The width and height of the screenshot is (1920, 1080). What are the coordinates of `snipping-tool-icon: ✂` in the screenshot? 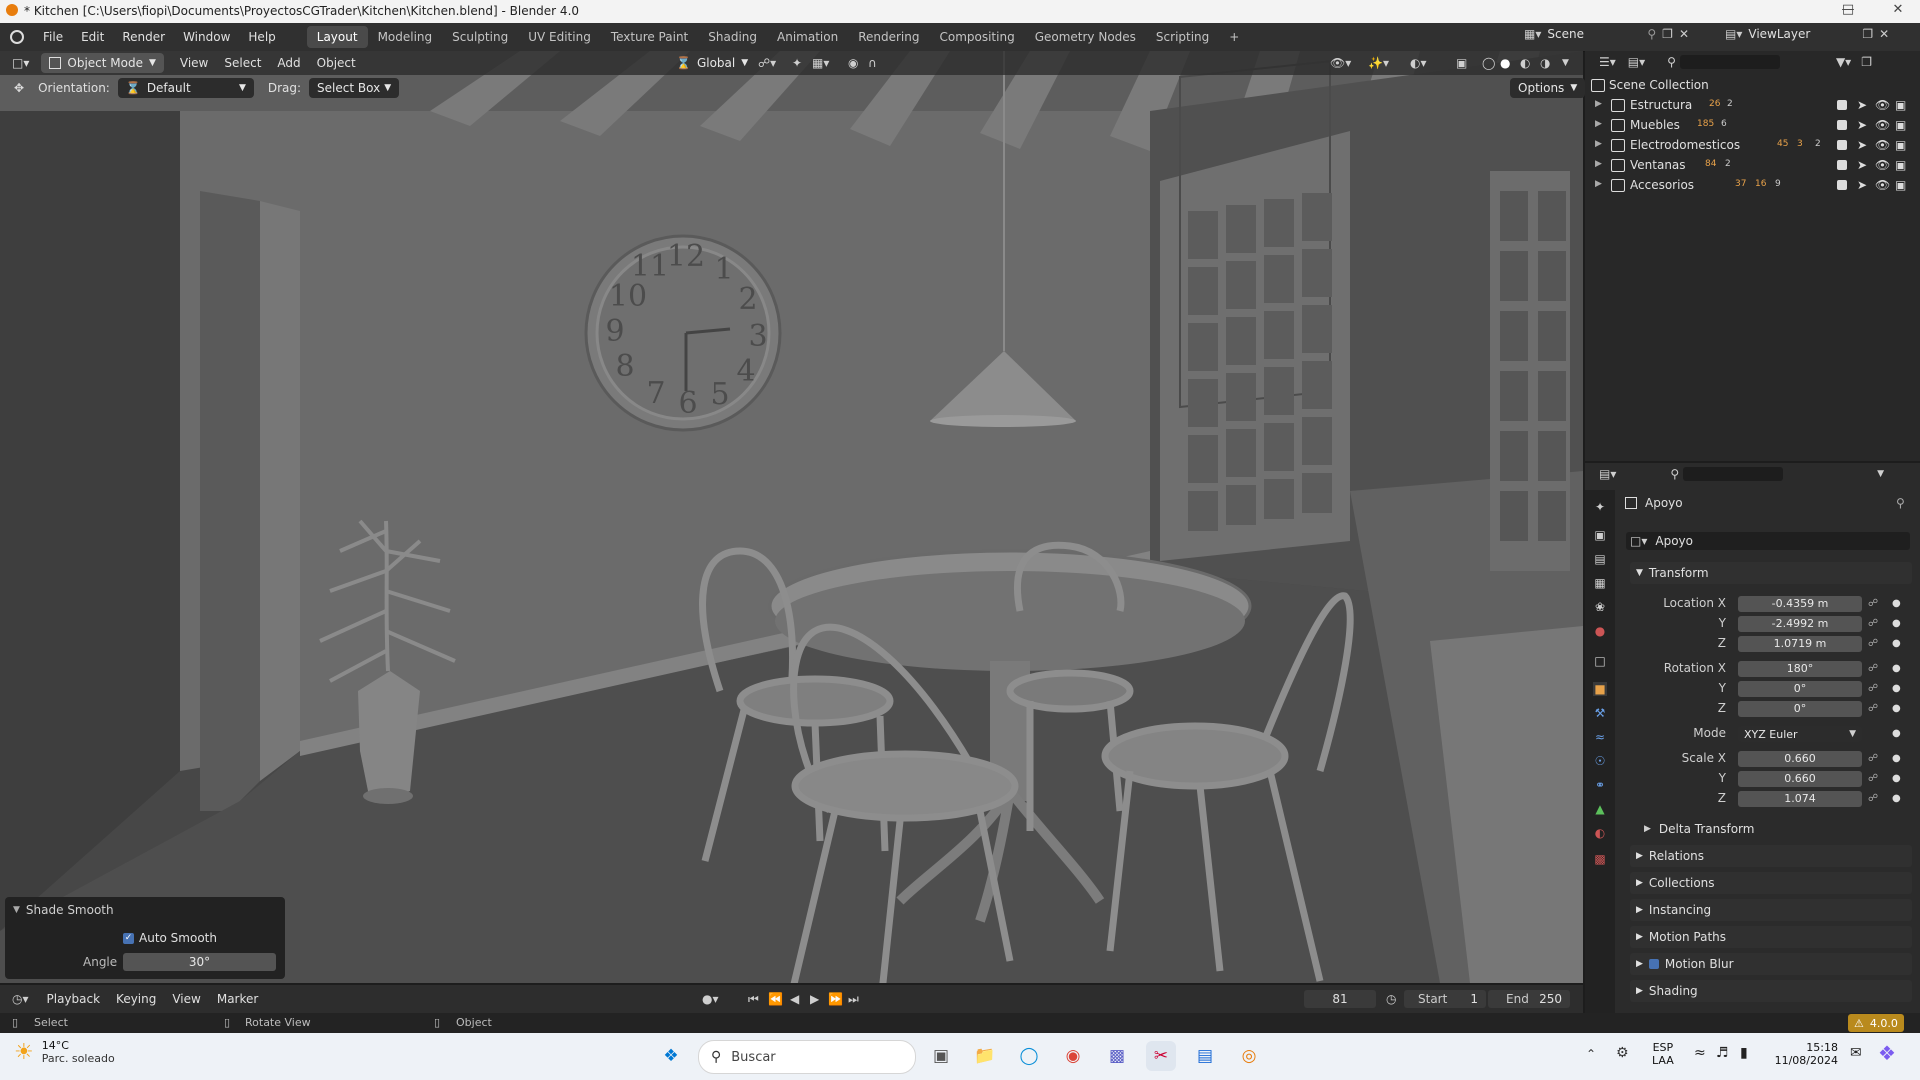 It's located at (1161, 1056).